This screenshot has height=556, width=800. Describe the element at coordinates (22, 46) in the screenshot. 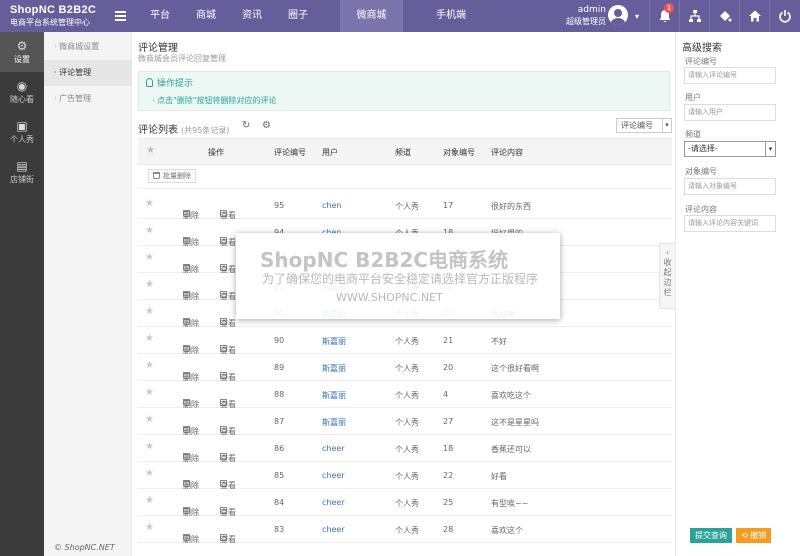

I see `gear-icon: ⚙` at that location.